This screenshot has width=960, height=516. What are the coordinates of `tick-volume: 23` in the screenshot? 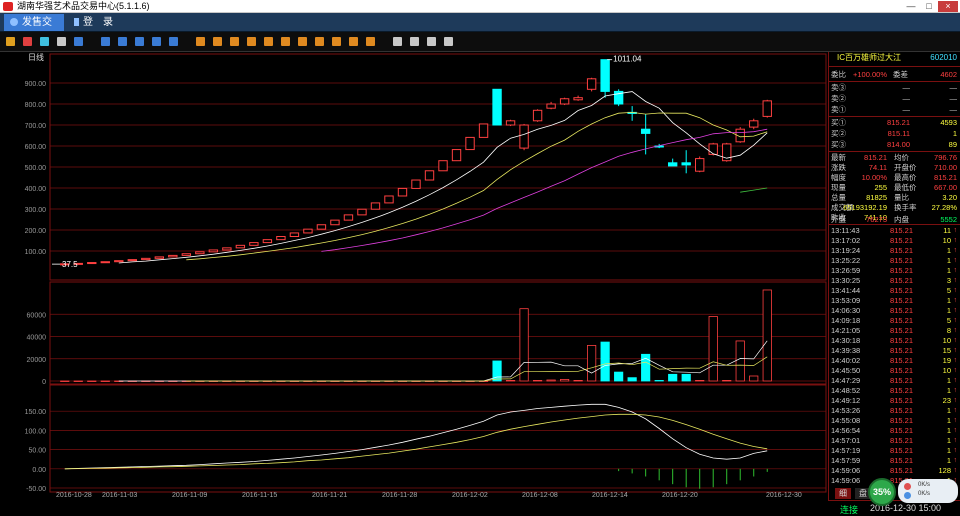 It's located at (946, 400).